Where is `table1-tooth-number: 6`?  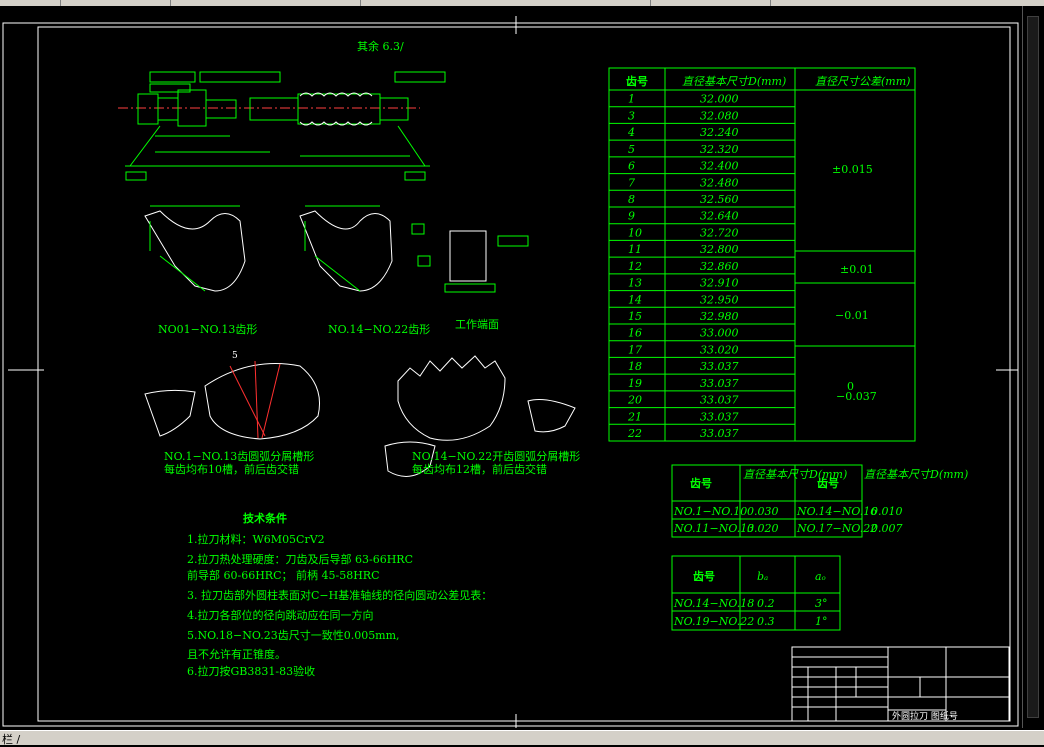 table1-tooth-number: 6 is located at coordinates (631, 166).